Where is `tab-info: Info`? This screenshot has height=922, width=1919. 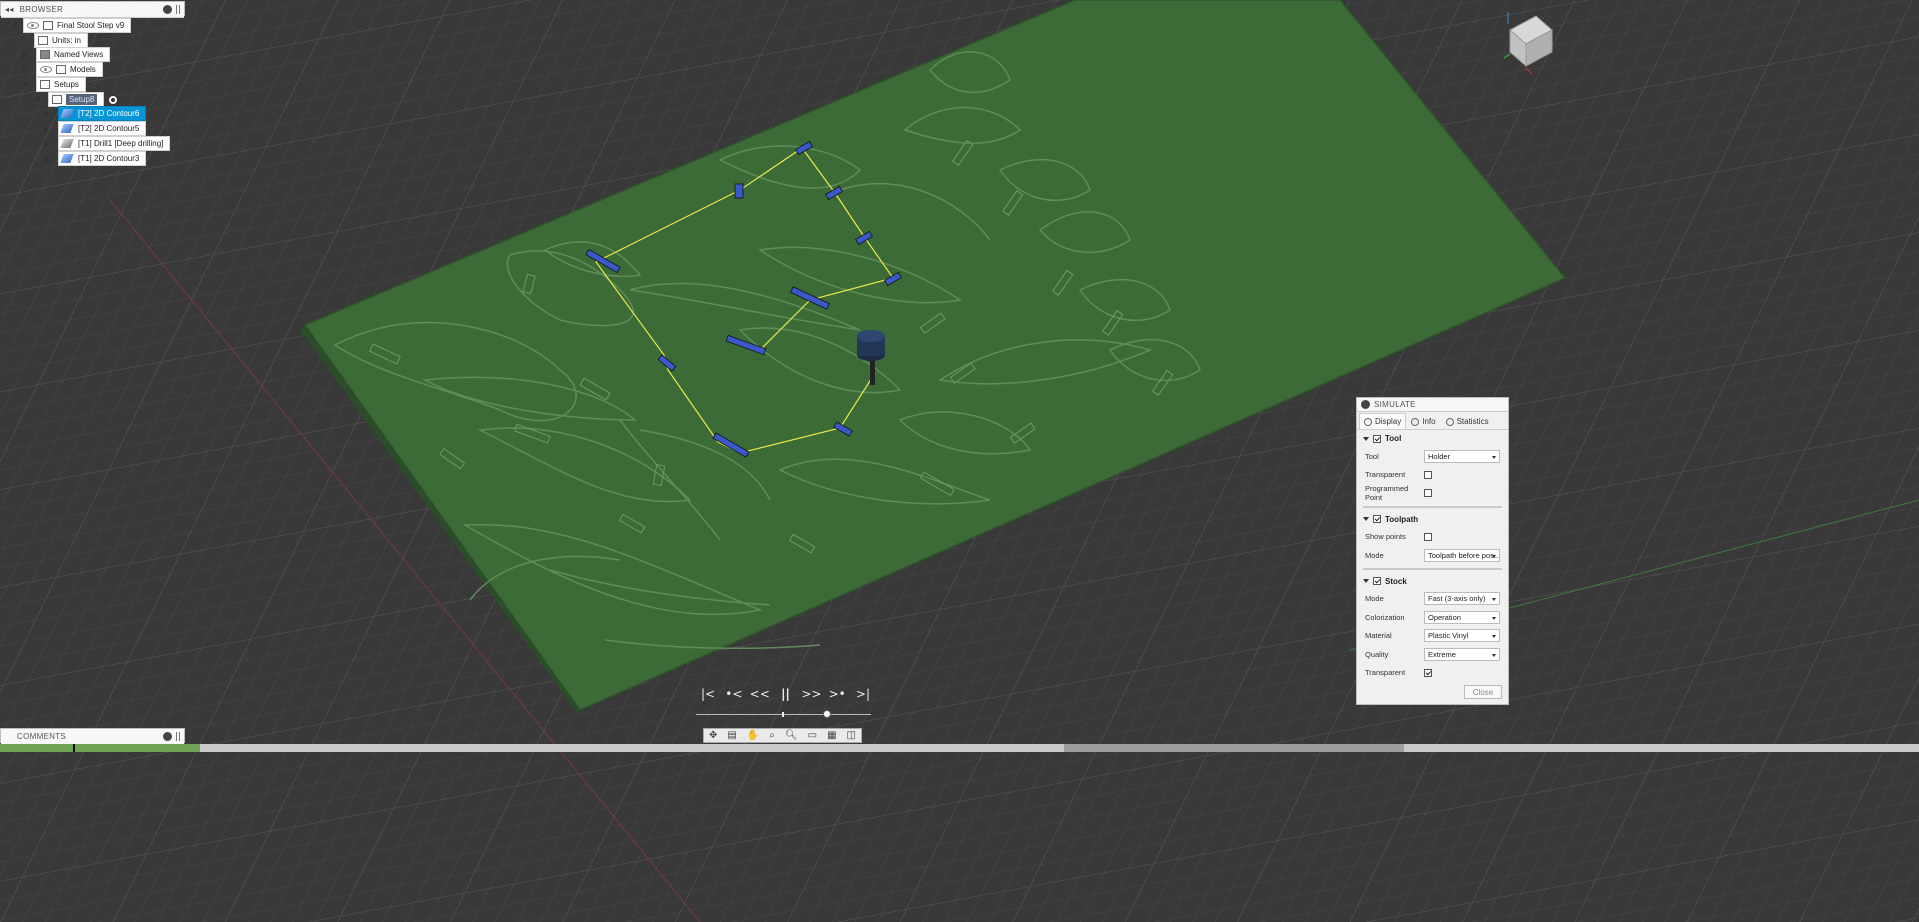
tab-info: Info is located at coordinates (1423, 421).